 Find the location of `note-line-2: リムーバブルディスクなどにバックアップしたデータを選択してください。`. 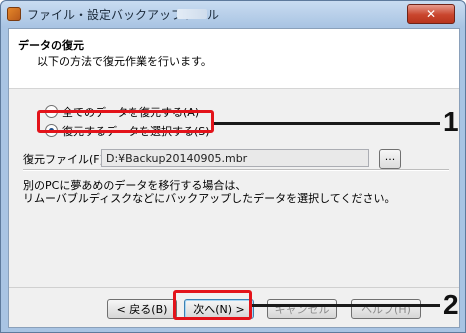

note-line-2: リムーバブルディスクなどにバックアップしたデータを選択してください。 is located at coordinates (209, 198).